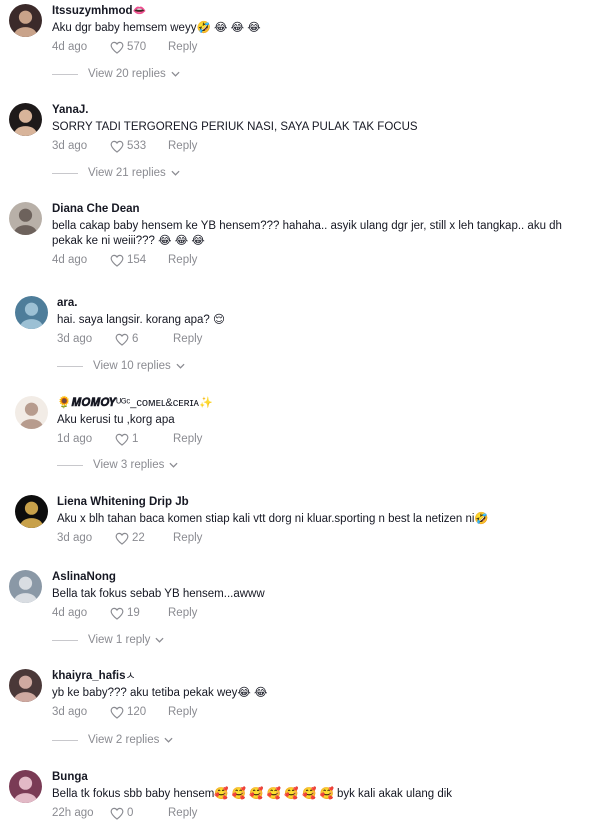  Describe the element at coordinates (96, 209) in the screenshot. I see `username-text: Diana Che Dean` at that location.